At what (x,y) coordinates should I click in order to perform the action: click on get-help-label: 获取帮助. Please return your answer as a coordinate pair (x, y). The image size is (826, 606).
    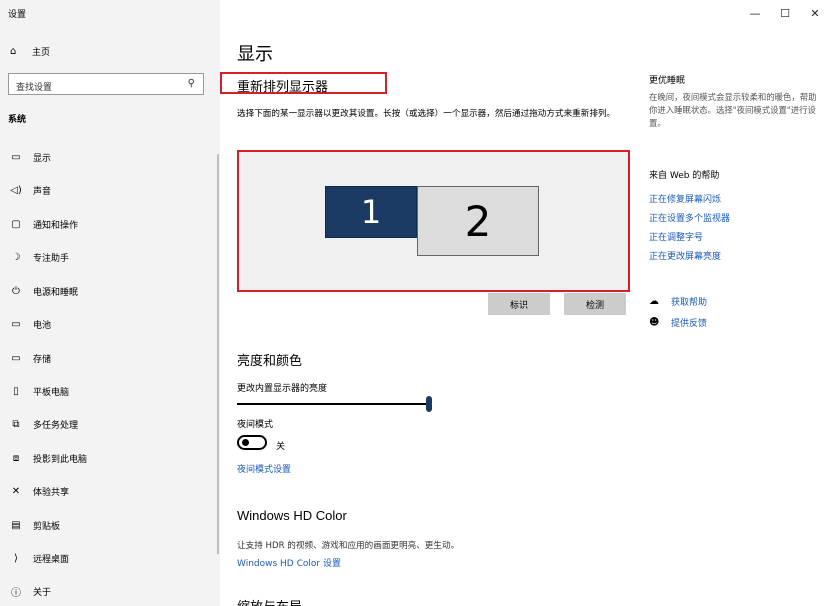
    Looking at the image, I should click on (689, 303).